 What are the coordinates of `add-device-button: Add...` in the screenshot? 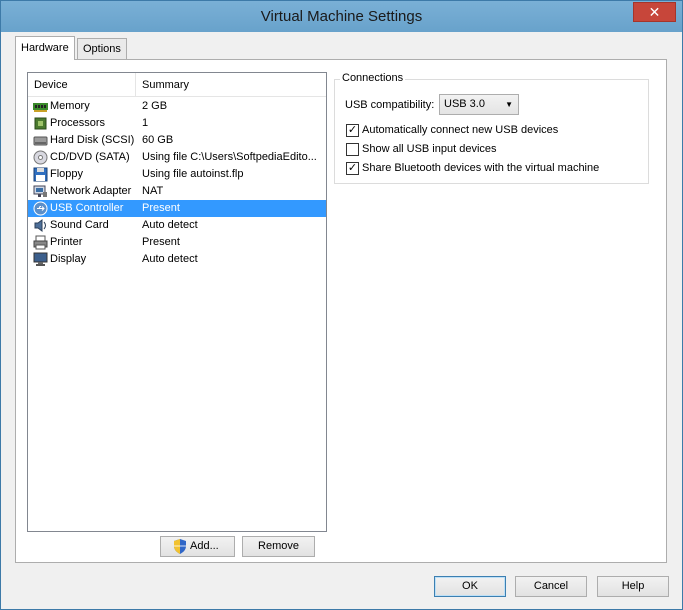 It's located at (197, 546).